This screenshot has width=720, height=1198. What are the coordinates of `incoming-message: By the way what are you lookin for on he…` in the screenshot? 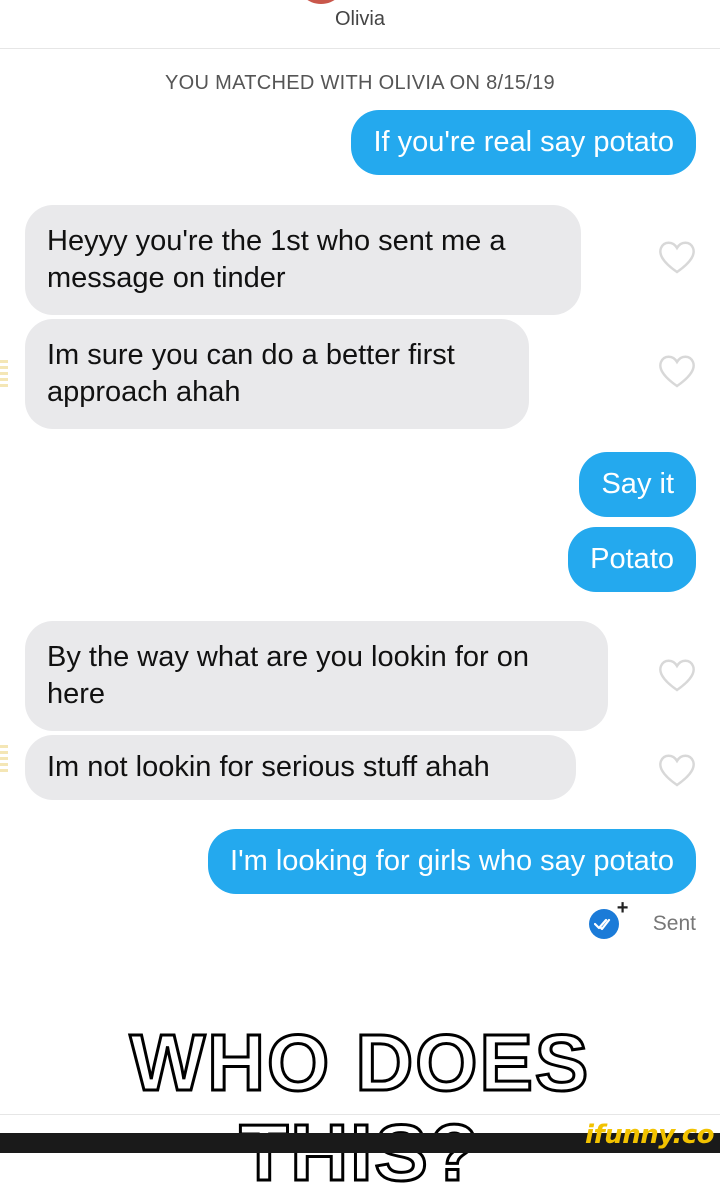 It's located at (316, 676).